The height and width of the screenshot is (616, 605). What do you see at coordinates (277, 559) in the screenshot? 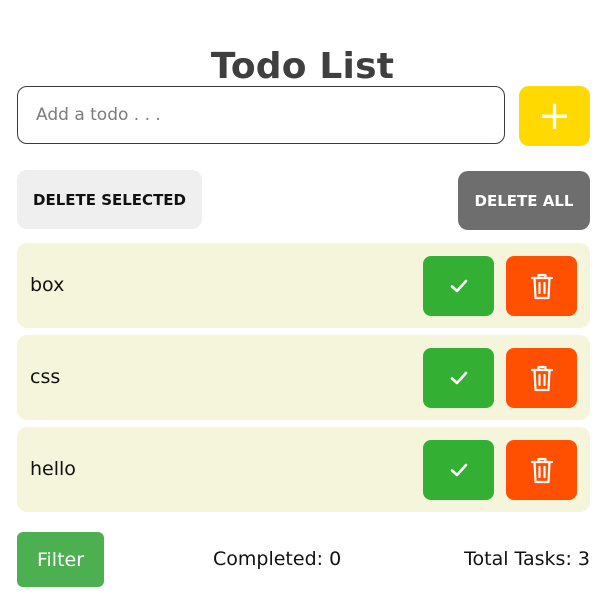
I see `completed-count: Completed: 0` at bounding box center [277, 559].